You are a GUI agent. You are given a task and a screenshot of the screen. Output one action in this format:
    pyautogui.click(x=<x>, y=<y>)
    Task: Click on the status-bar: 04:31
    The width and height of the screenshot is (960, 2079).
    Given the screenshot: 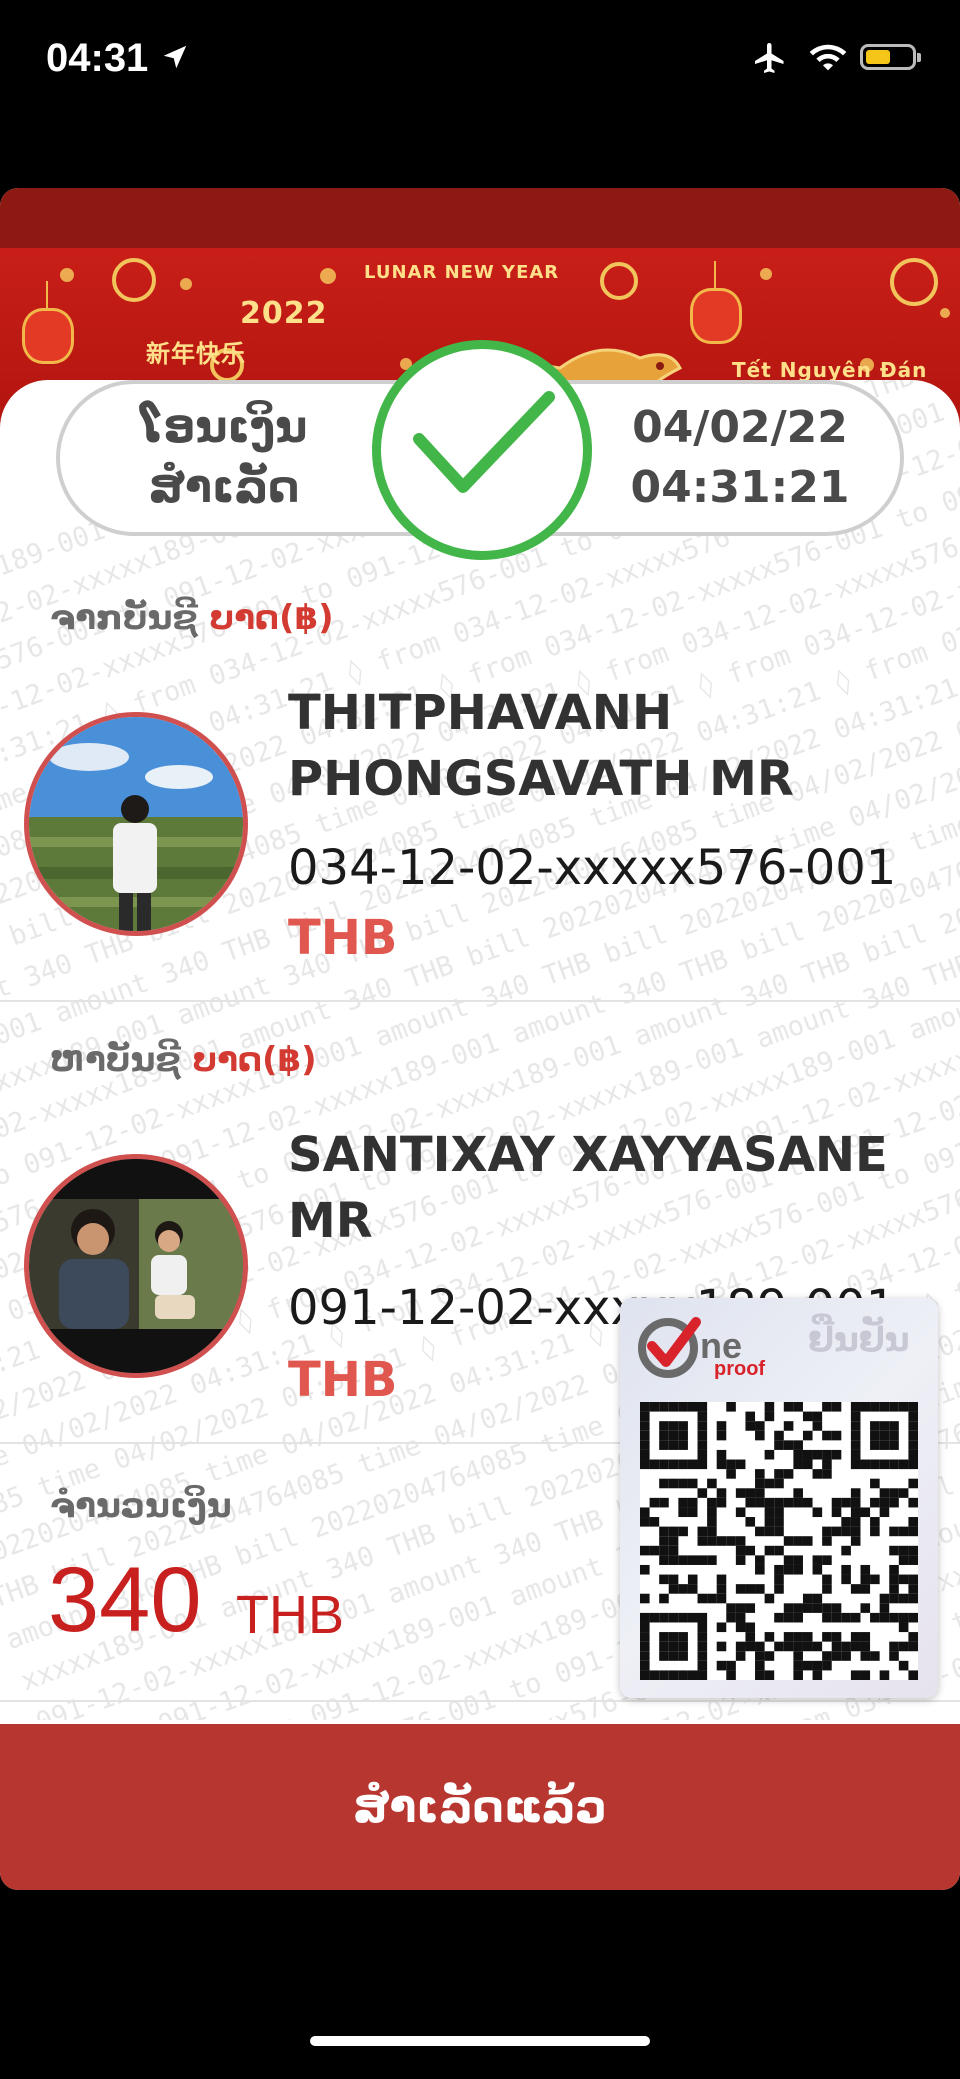 What is the action you would take?
    pyautogui.click(x=480, y=60)
    